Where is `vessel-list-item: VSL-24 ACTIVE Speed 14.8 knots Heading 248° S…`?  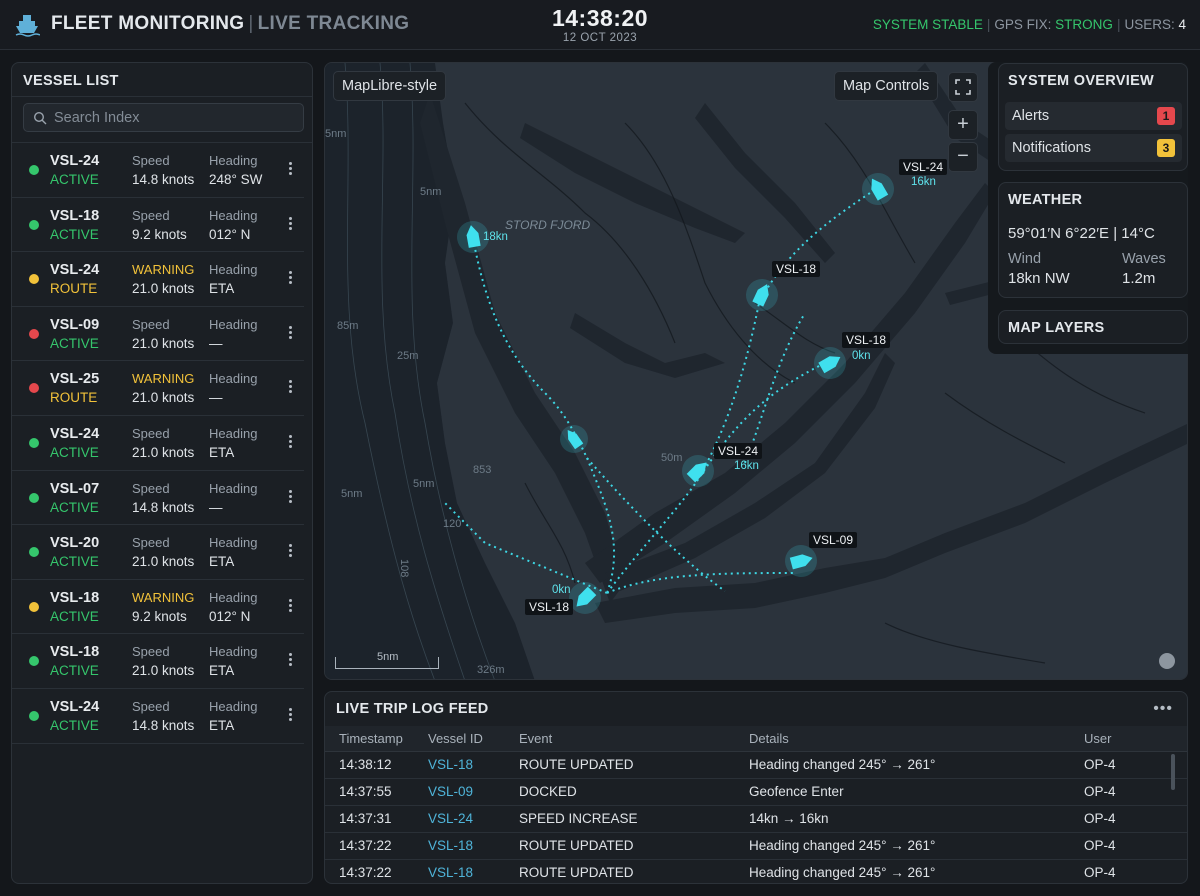
vessel-list-item: VSL-24 ACTIVE Speed 14.8 knots Heading 248° S… is located at coordinates (158, 170).